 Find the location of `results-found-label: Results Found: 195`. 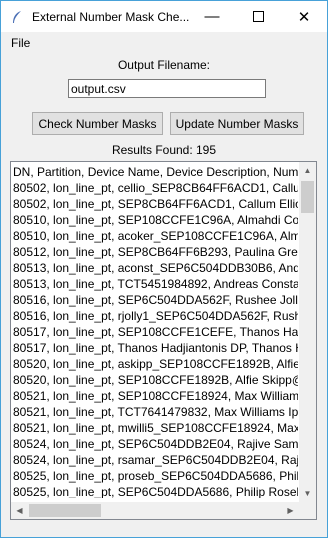

results-found-label: Results Found: 195 is located at coordinates (164, 150).